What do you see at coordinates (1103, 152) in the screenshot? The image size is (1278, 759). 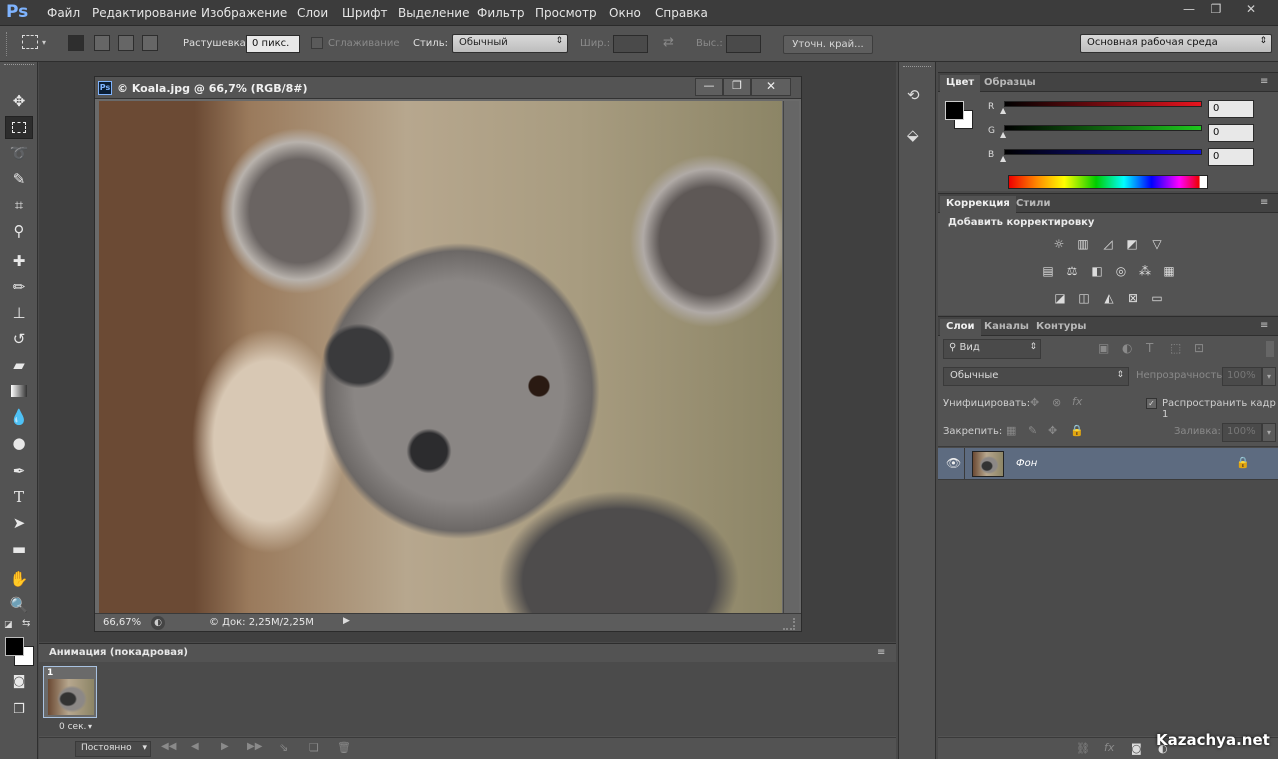 I see `blue-slider` at bounding box center [1103, 152].